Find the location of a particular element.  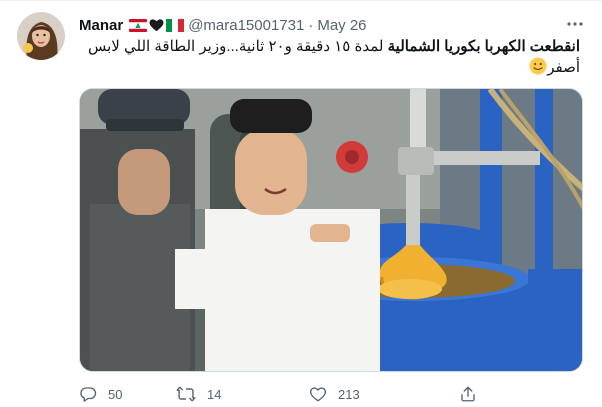

tweet-header: Manar @mara15001731 · May 26 is located at coordinates (223, 25).